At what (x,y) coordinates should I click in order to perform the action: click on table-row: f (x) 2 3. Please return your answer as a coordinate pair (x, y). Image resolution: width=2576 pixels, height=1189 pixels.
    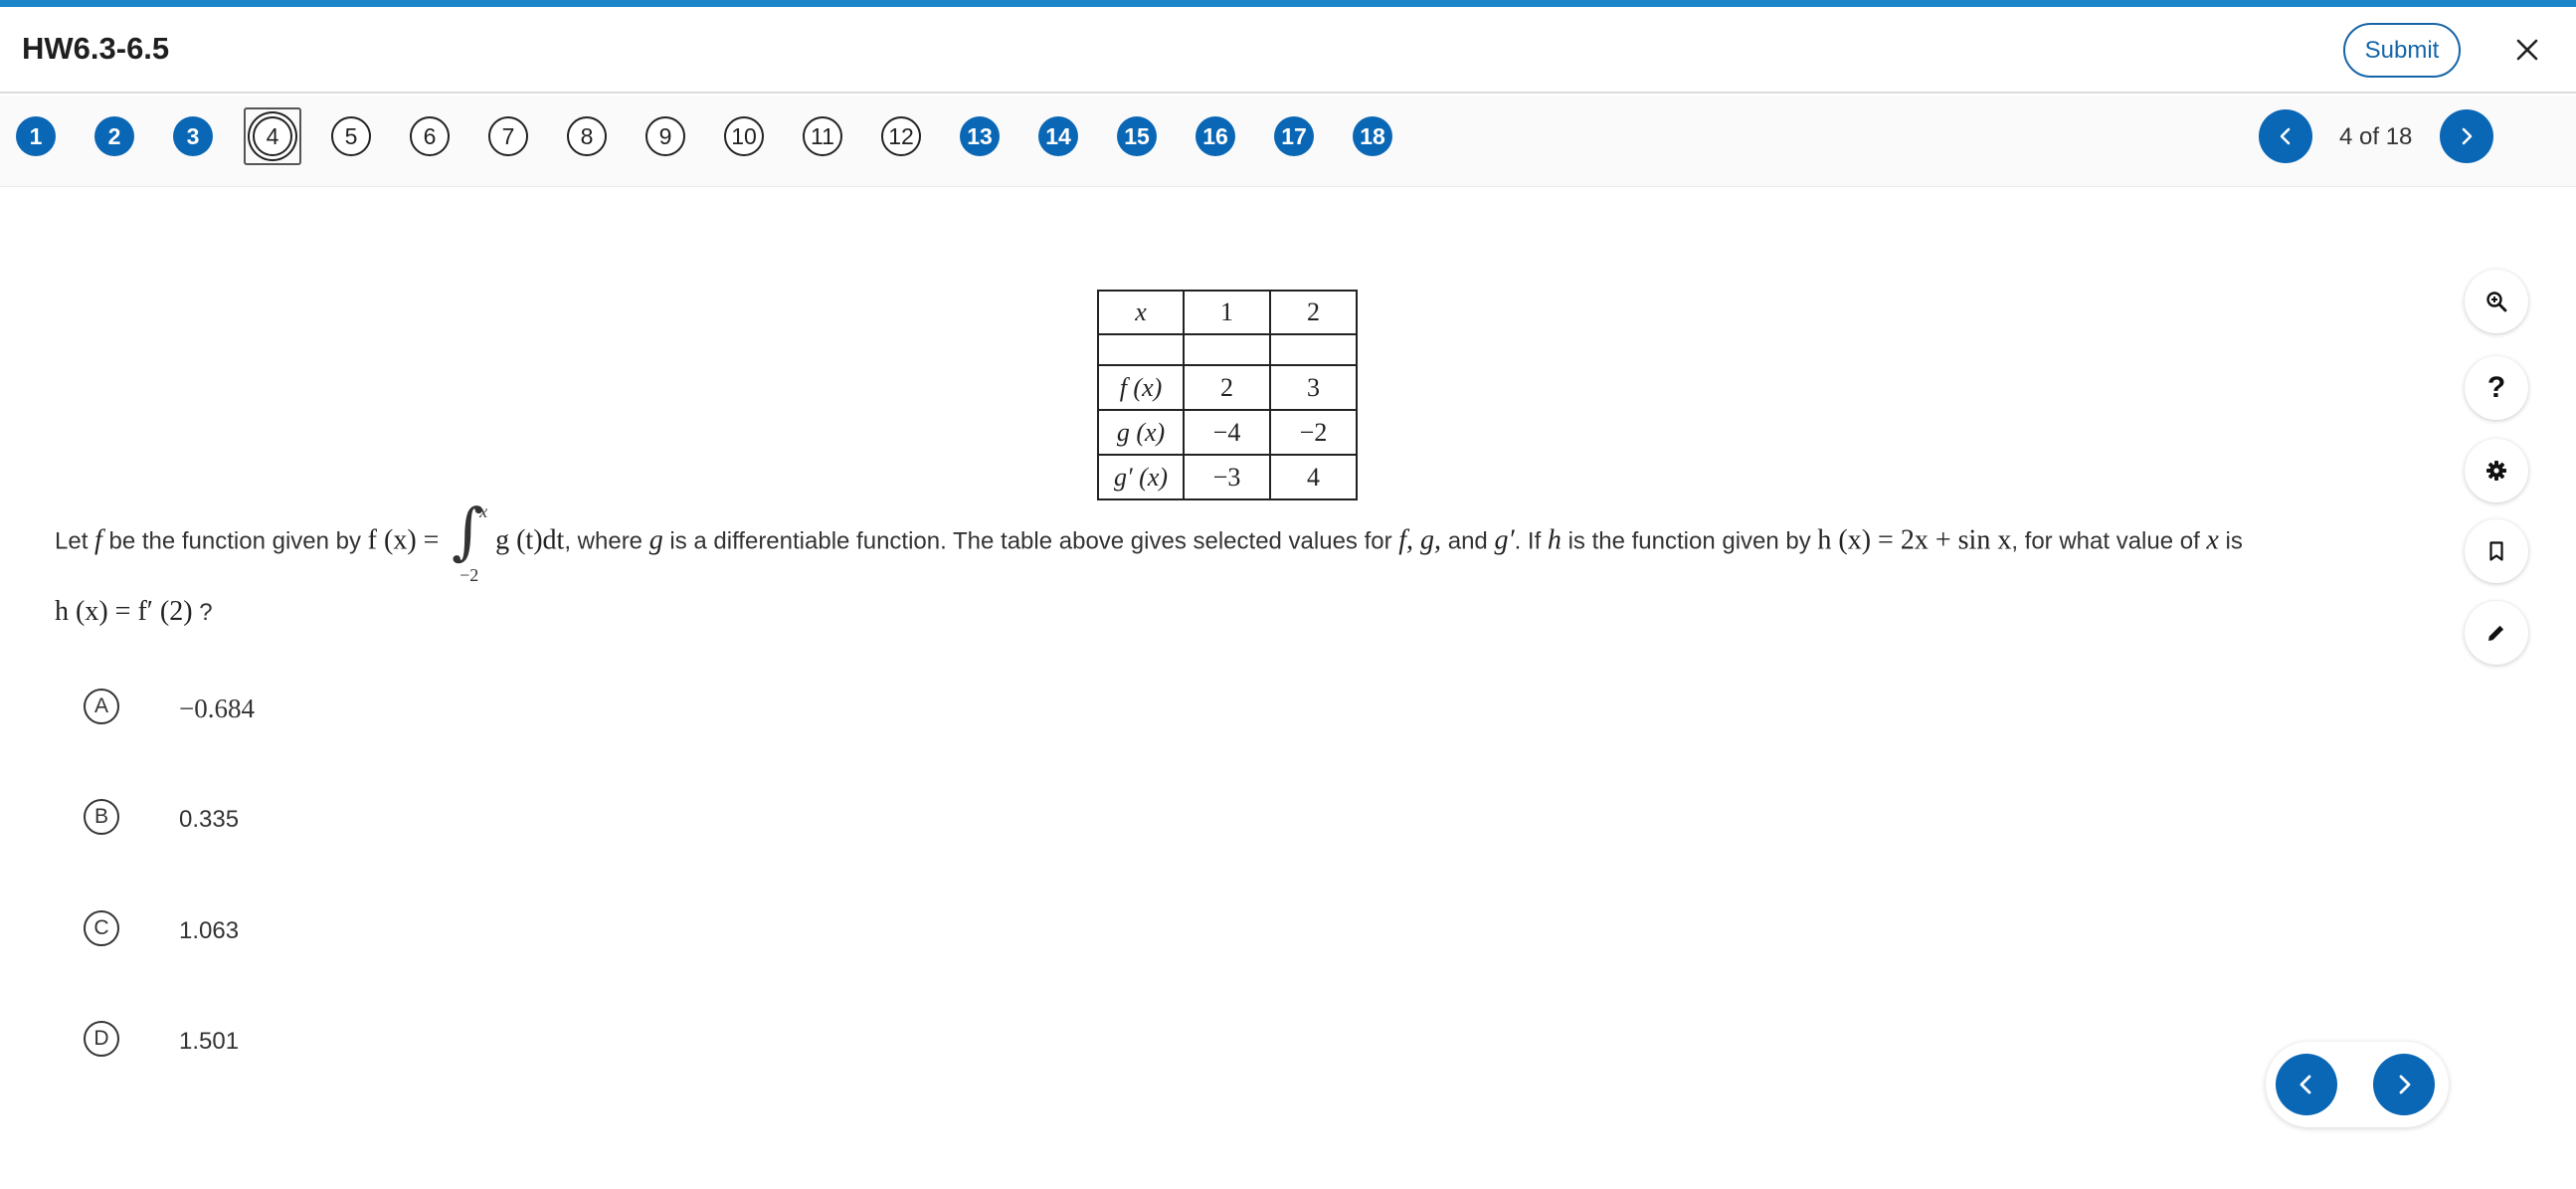
    Looking at the image, I should click on (1227, 387).